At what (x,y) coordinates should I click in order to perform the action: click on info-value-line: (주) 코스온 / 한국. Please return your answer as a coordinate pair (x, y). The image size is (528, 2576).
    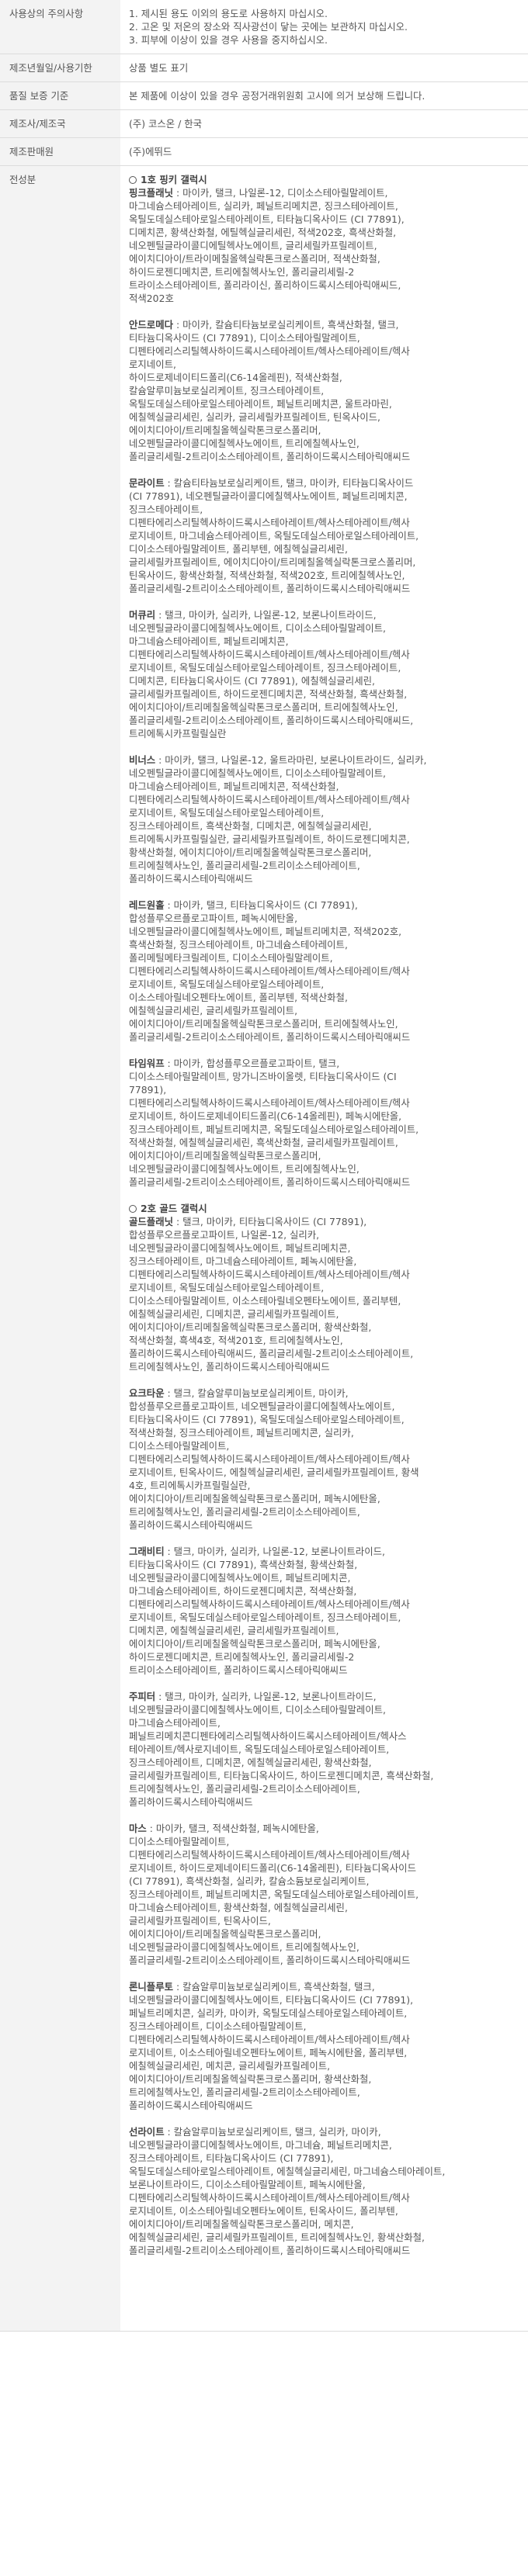
    Looking at the image, I should click on (166, 124).